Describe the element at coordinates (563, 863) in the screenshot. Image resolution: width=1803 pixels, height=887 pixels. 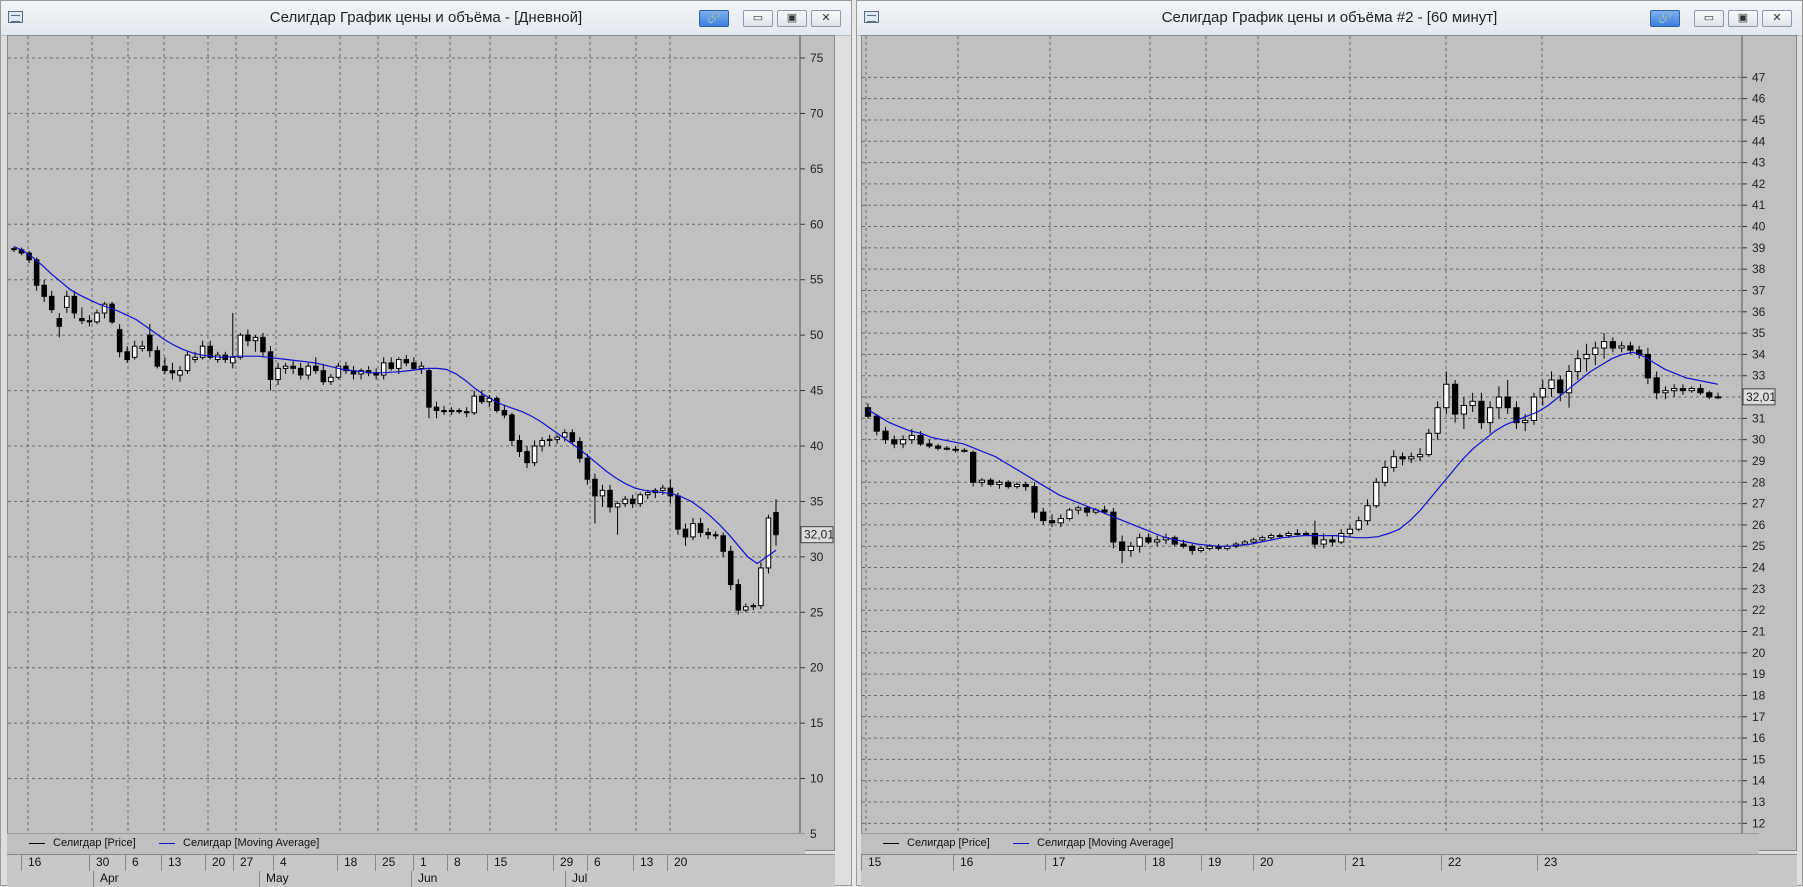
I see `x-tick: 29` at that location.